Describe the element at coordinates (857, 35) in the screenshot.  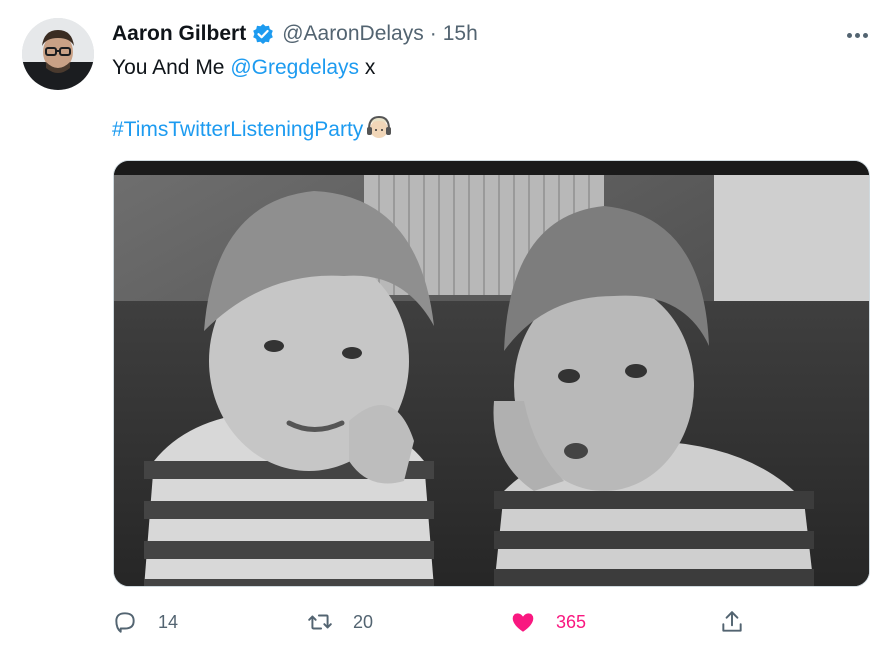
I see `more-icon` at that location.